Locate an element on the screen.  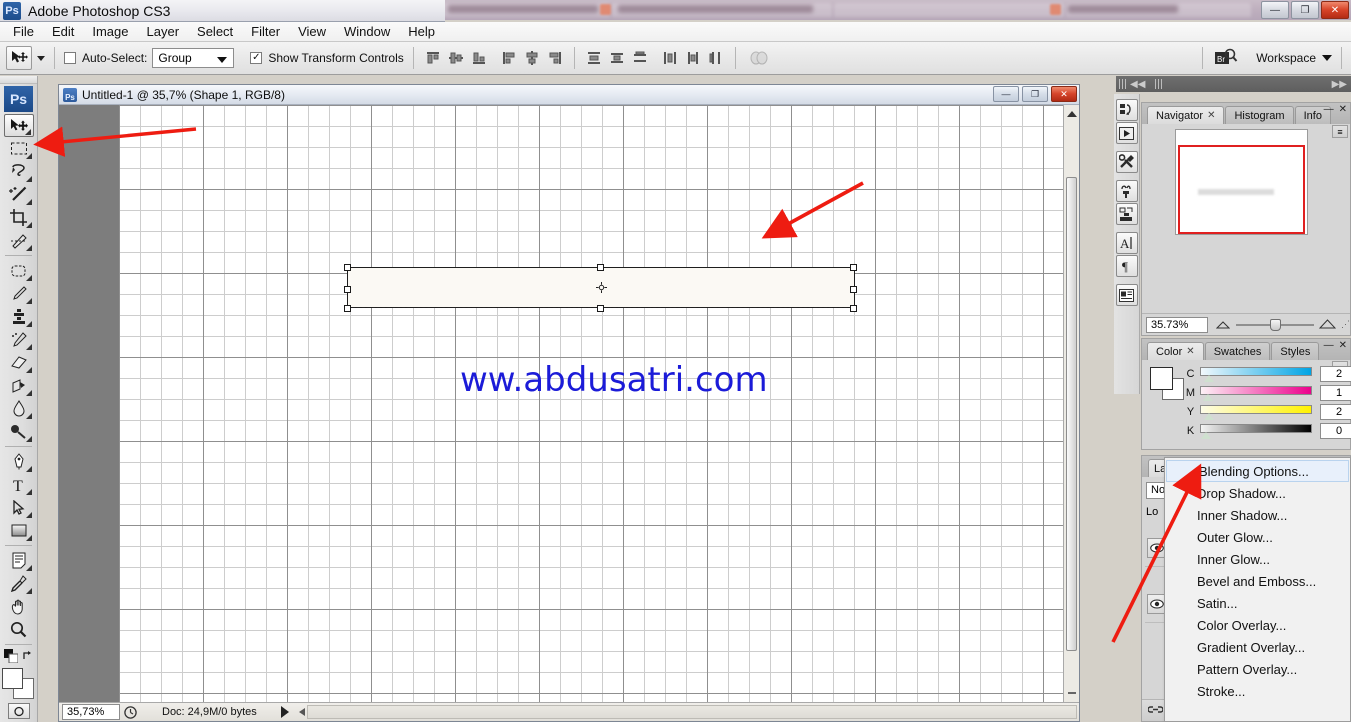
tool-healing-brush is located at coordinates (19, 270).